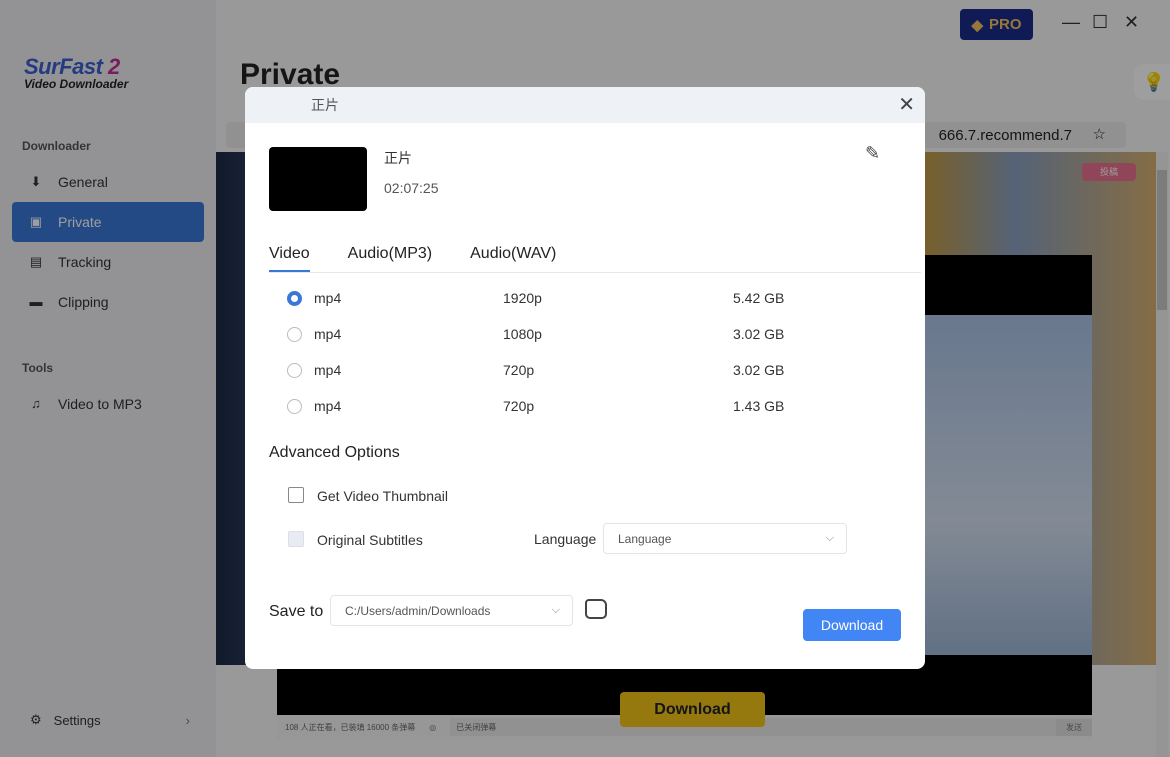 This screenshot has width=1170, height=757. Describe the element at coordinates (522, 298) in the screenshot. I see `format-resolution: 1920p` at that location.